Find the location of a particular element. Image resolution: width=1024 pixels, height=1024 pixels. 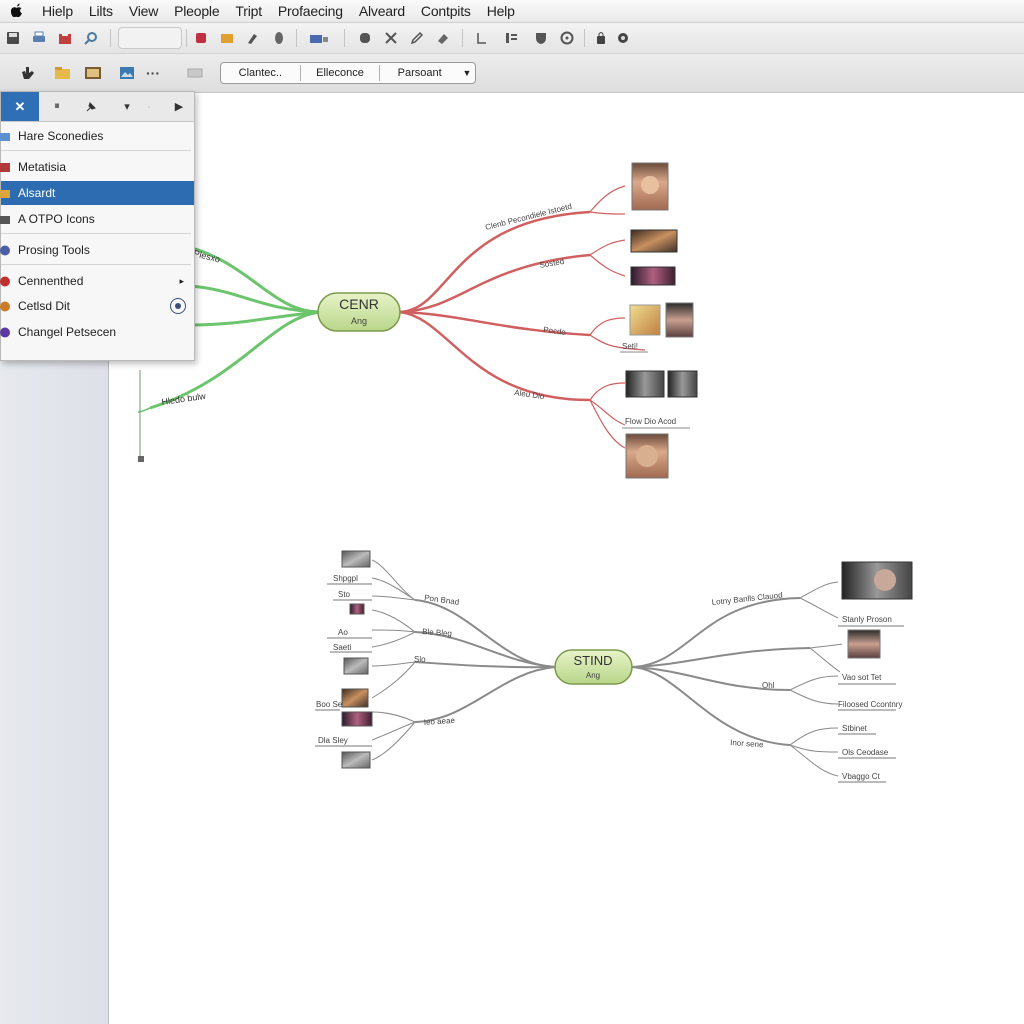

media-icon is located at coordinates (5, 167).